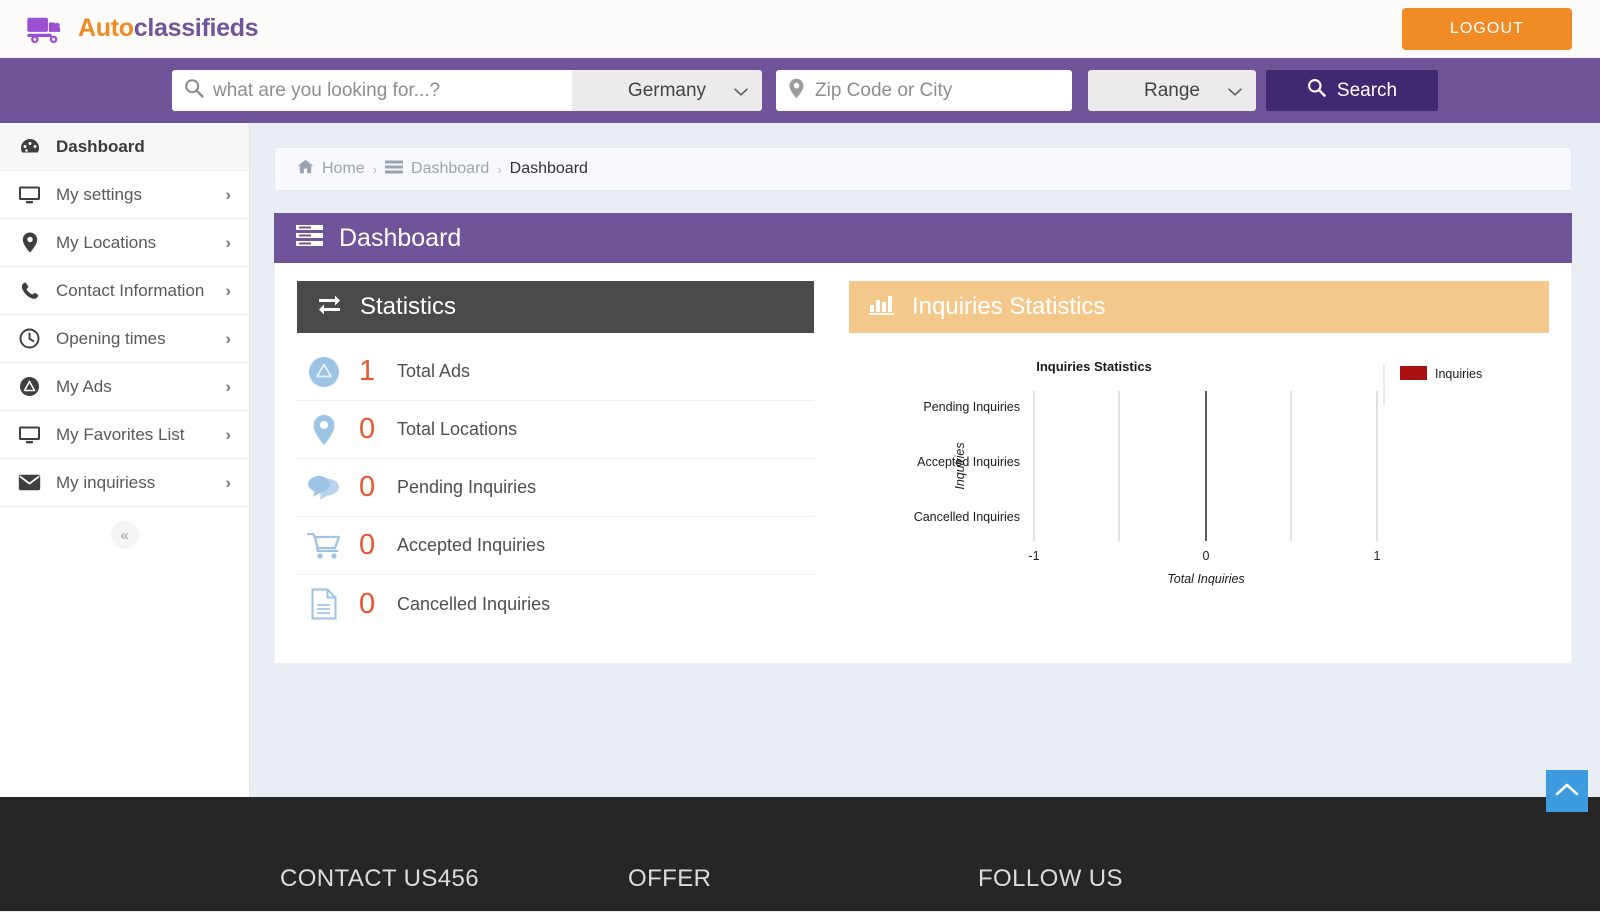 The image size is (1600, 912). Describe the element at coordinates (343, 169) in the screenshot. I see `breadcrumb-home-link: Home` at that location.